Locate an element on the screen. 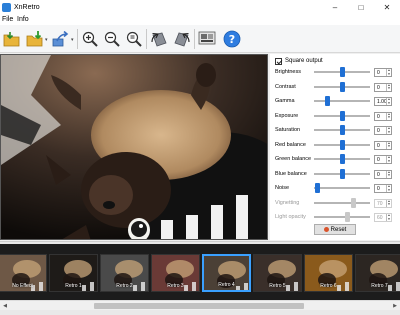 This screenshot has width=400, height=315. exposure-slider is located at coordinates (342, 115).